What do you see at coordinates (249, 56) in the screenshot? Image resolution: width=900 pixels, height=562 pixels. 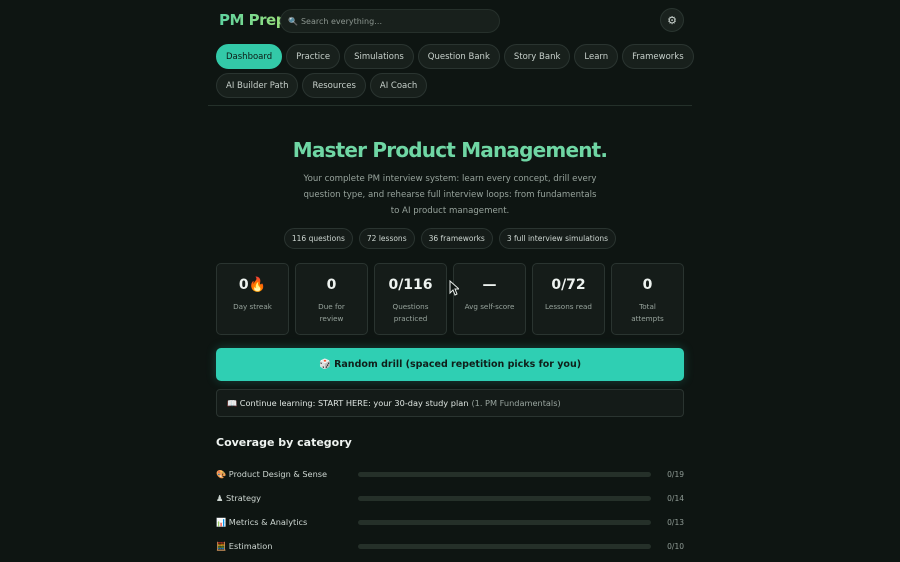 I see `tab-dashboard: Dashboard` at bounding box center [249, 56].